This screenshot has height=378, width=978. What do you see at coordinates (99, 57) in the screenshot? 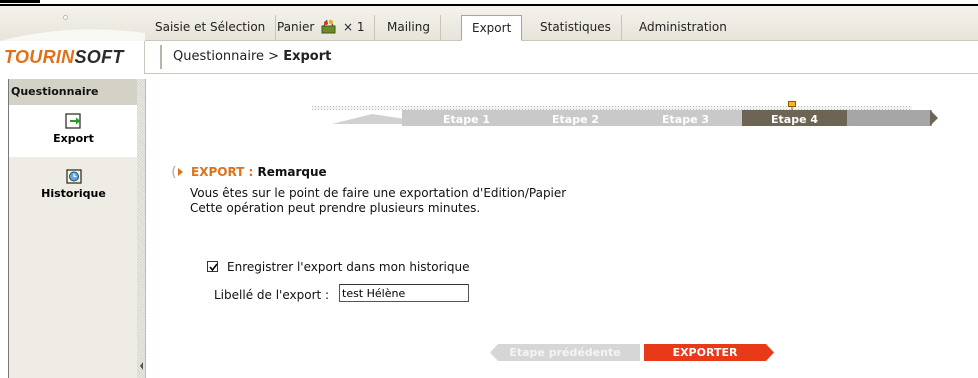
I see `logo-text-part2: SOFT` at bounding box center [99, 57].